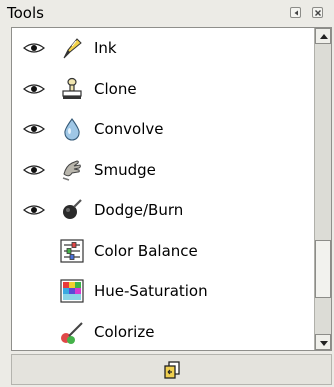 The width and height of the screenshot is (334, 387). I want to click on panel-close-button, so click(317, 12).